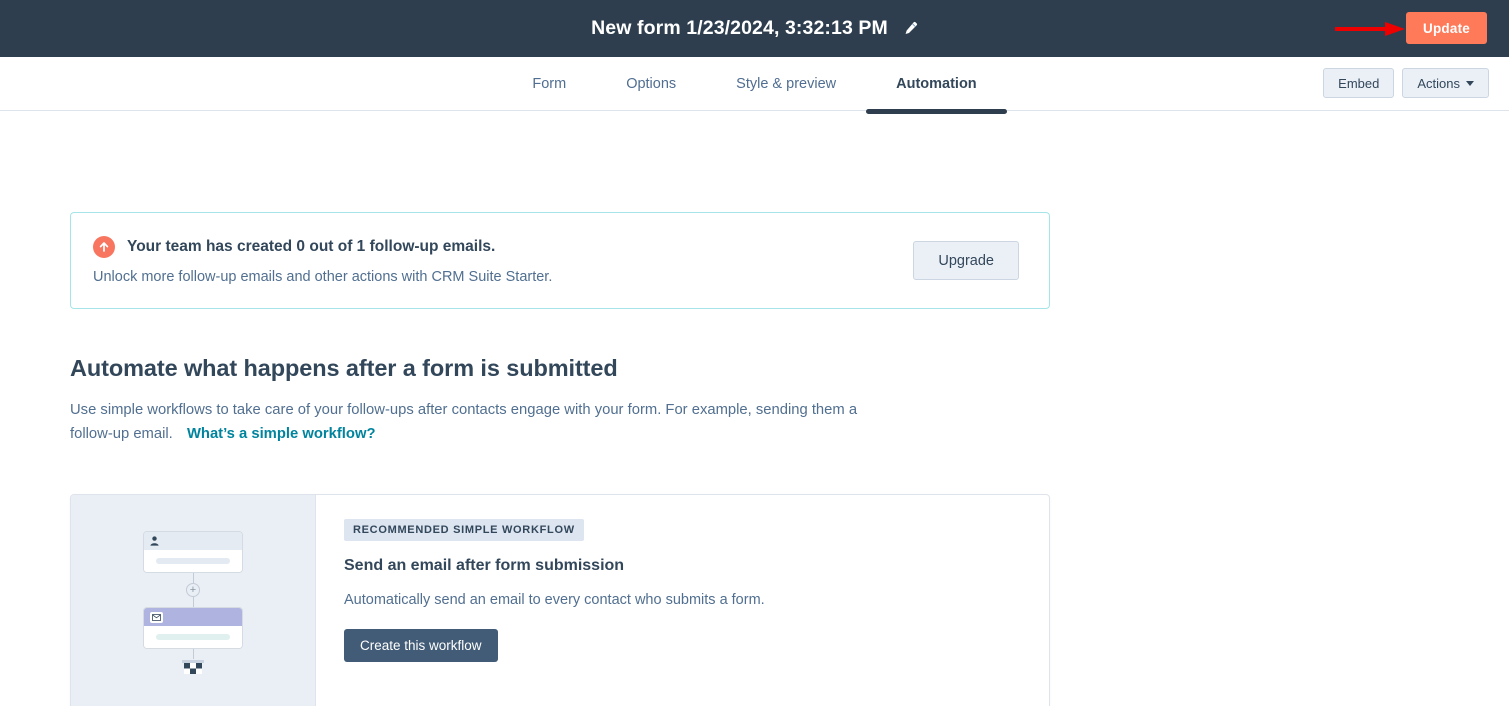 This screenshot has height=706, width=1509. I want to click on embed-button: Embed, so click(1359, 83).